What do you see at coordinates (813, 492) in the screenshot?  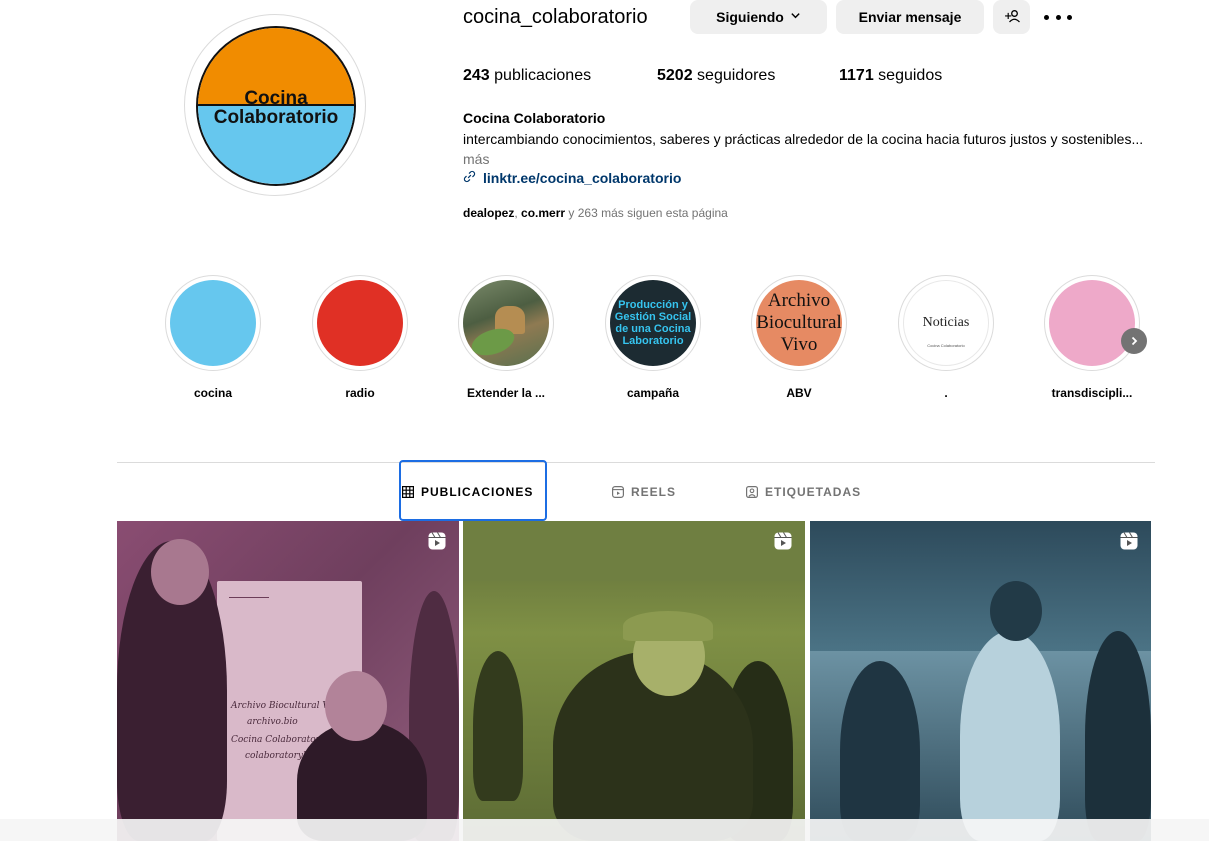 I see `tab-etiquetadas-label: ETIQUETADAS` at bounding box center [813, 492].